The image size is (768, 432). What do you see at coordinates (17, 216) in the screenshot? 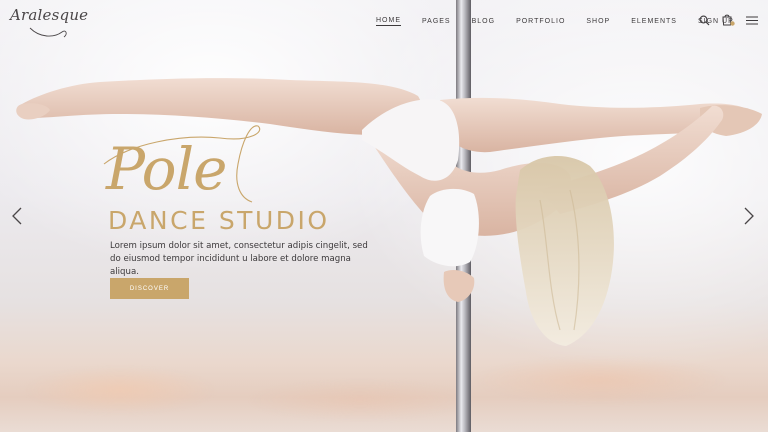
I see `chevron-left-icon` at bounding box center [17, 216].